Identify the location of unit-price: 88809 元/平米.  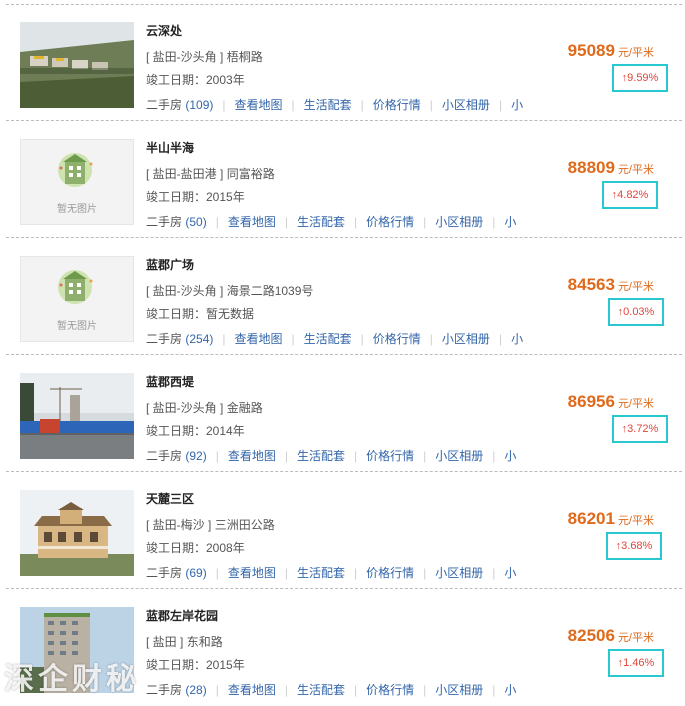
(611, 168).